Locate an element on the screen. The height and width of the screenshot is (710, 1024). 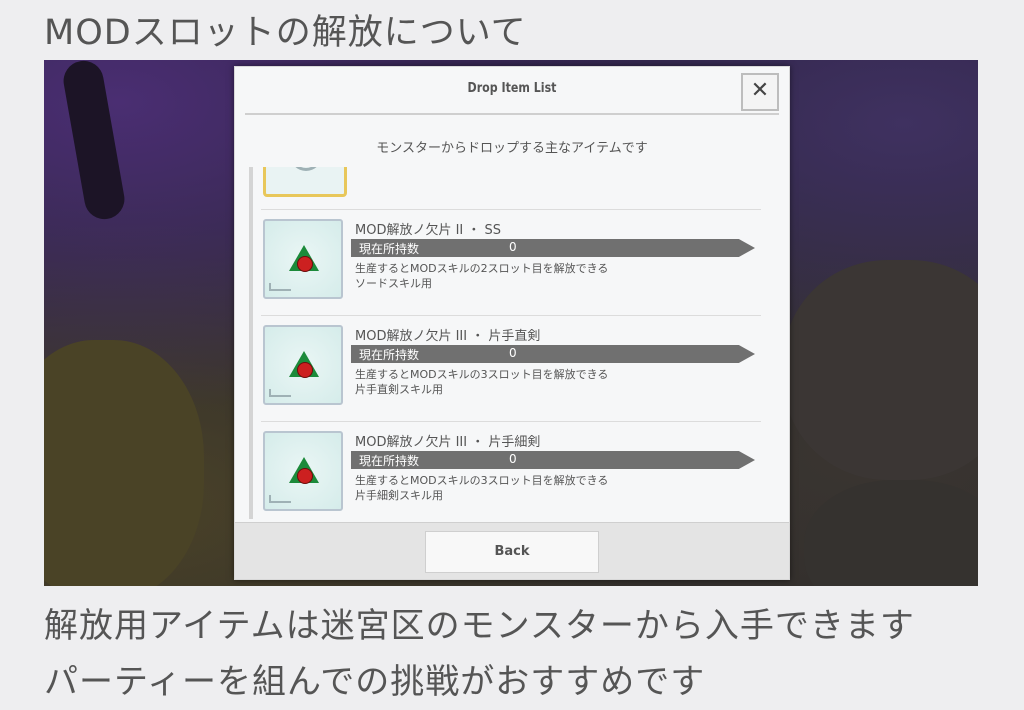
caption-line-1: 解放用アイテムは迷宮区のモンスターから入手できます is located at coordinates (479, 626).